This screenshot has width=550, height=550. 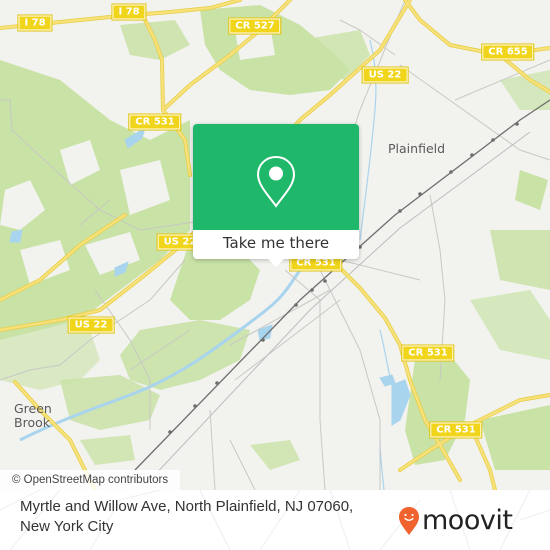 What do you see at coordinates (417, 148) in the screenshot?
I see `place-label-plainfield: Plainfield` at bounding box center [417, 148].